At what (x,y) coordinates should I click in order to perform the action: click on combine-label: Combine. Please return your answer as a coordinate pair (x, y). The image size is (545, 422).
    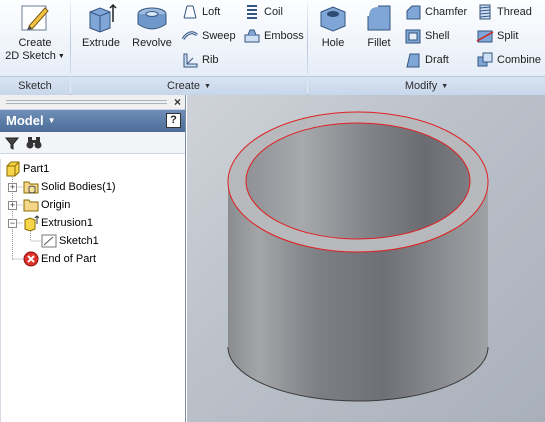
    Looking at the image, I should click on (519, 60).